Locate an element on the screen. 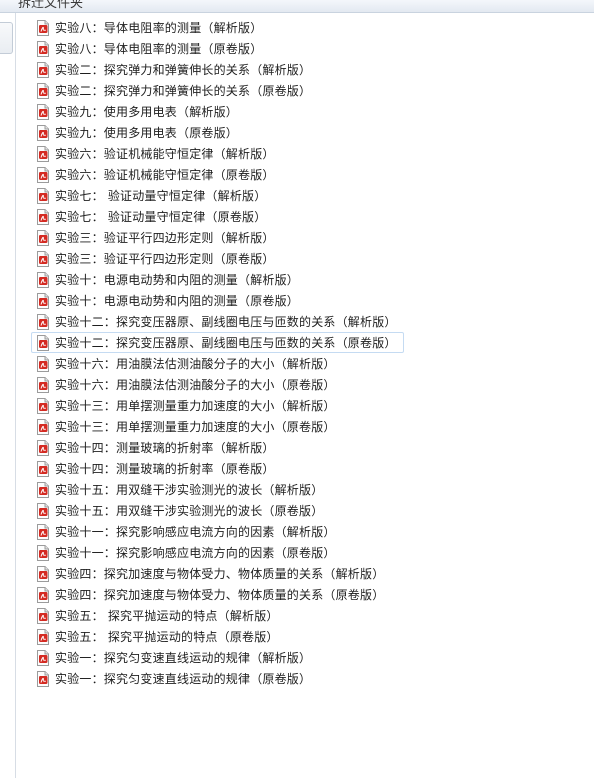 This screenshot has height=778, width=594. file-item: 实验六：验证机械能守恒定律（原卷版） is located at coordinates (217, 174).